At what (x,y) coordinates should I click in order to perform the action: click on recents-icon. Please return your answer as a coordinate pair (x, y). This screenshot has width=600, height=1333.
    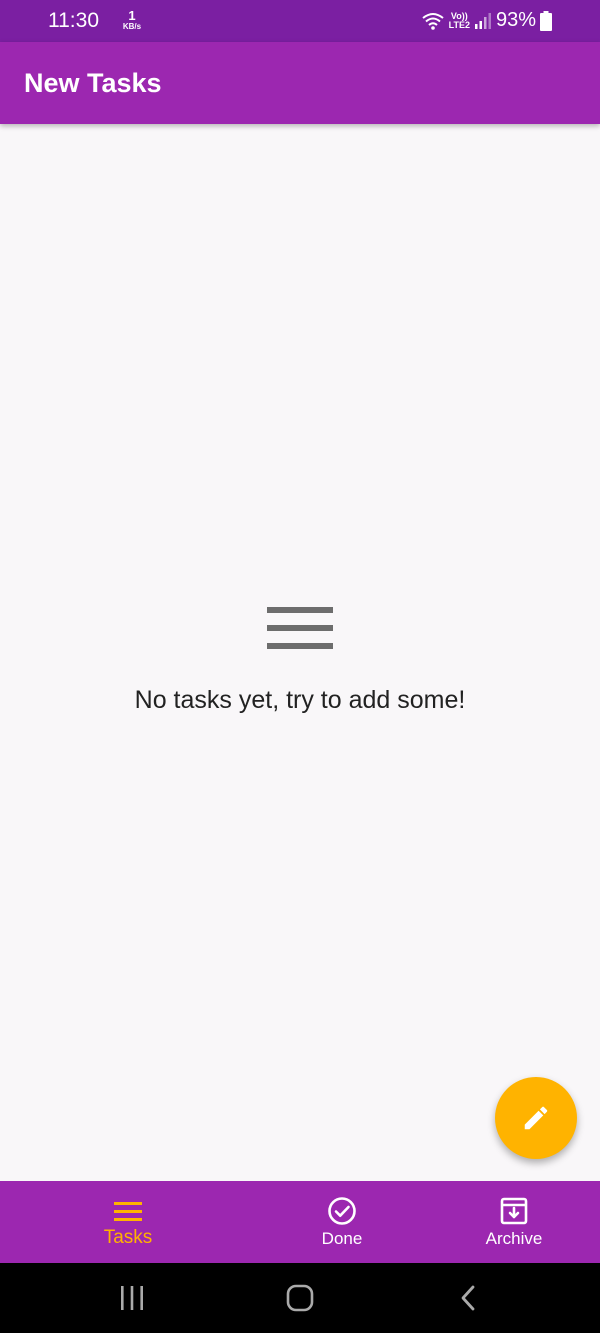
    Looking at the image, I should click on (132, 1298).